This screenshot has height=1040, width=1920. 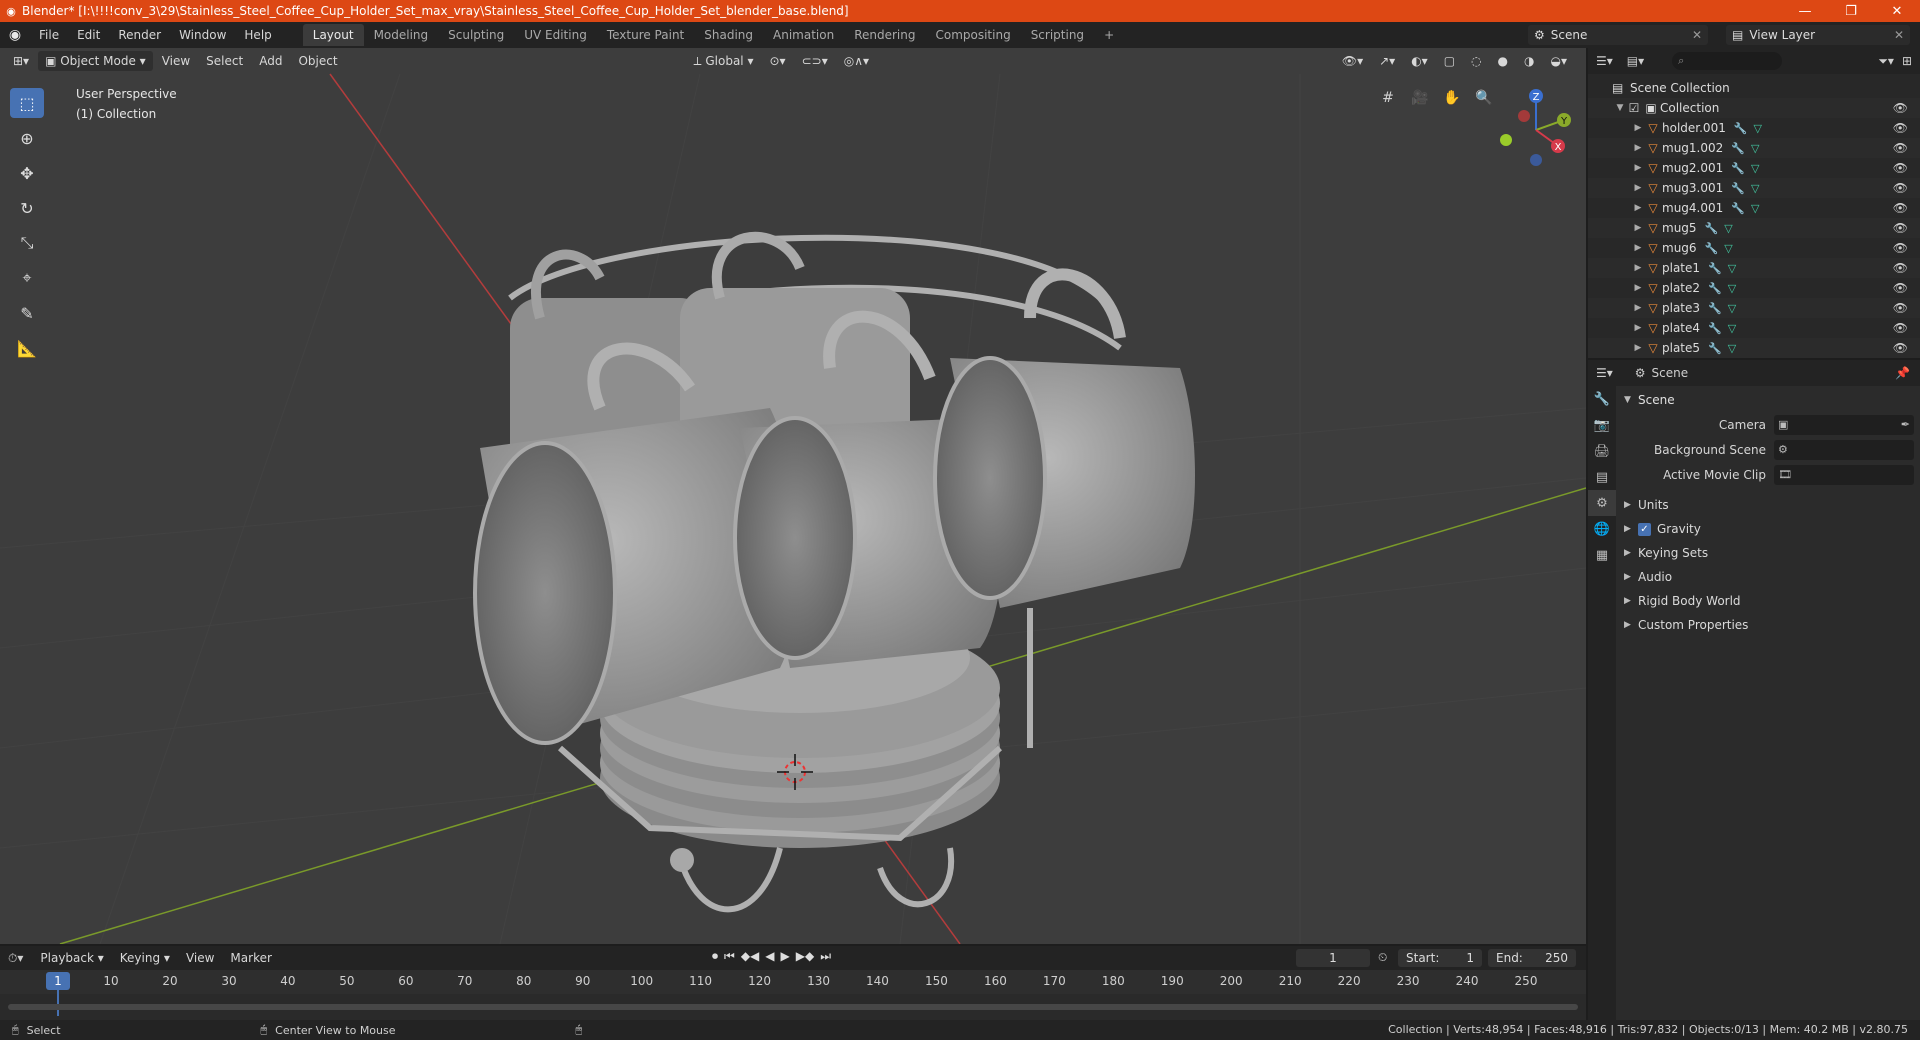 What do you see at coordinates (27, 173) in the screenshot?
I see `move-tool-icon: ✥` at bounding box center [27, 173].